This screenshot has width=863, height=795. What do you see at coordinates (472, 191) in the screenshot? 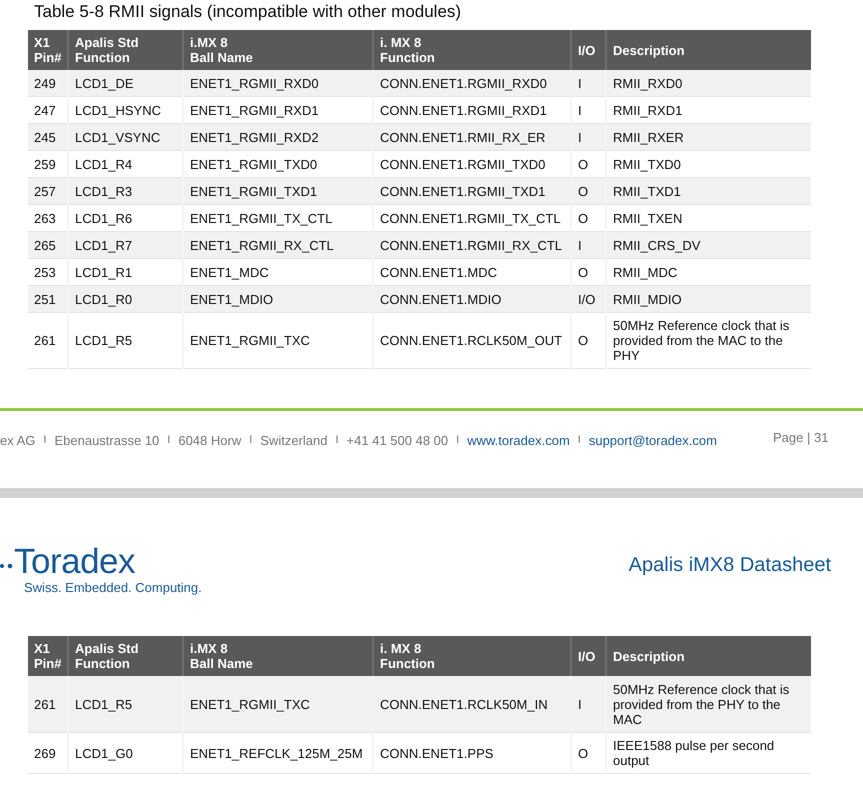
I see `table-cell: CONN.ENET1.RGMII_TXD1` at bounding box center [472, 191].